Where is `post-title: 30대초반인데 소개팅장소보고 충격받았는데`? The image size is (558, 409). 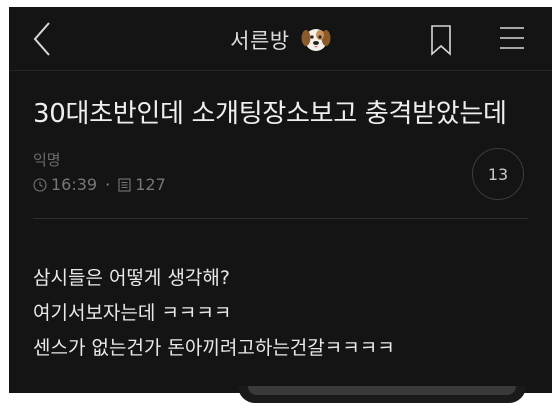
post-title: 30대초반인데 소개팅장소보고 충격받았는데 is located at coordinates (270, 114).